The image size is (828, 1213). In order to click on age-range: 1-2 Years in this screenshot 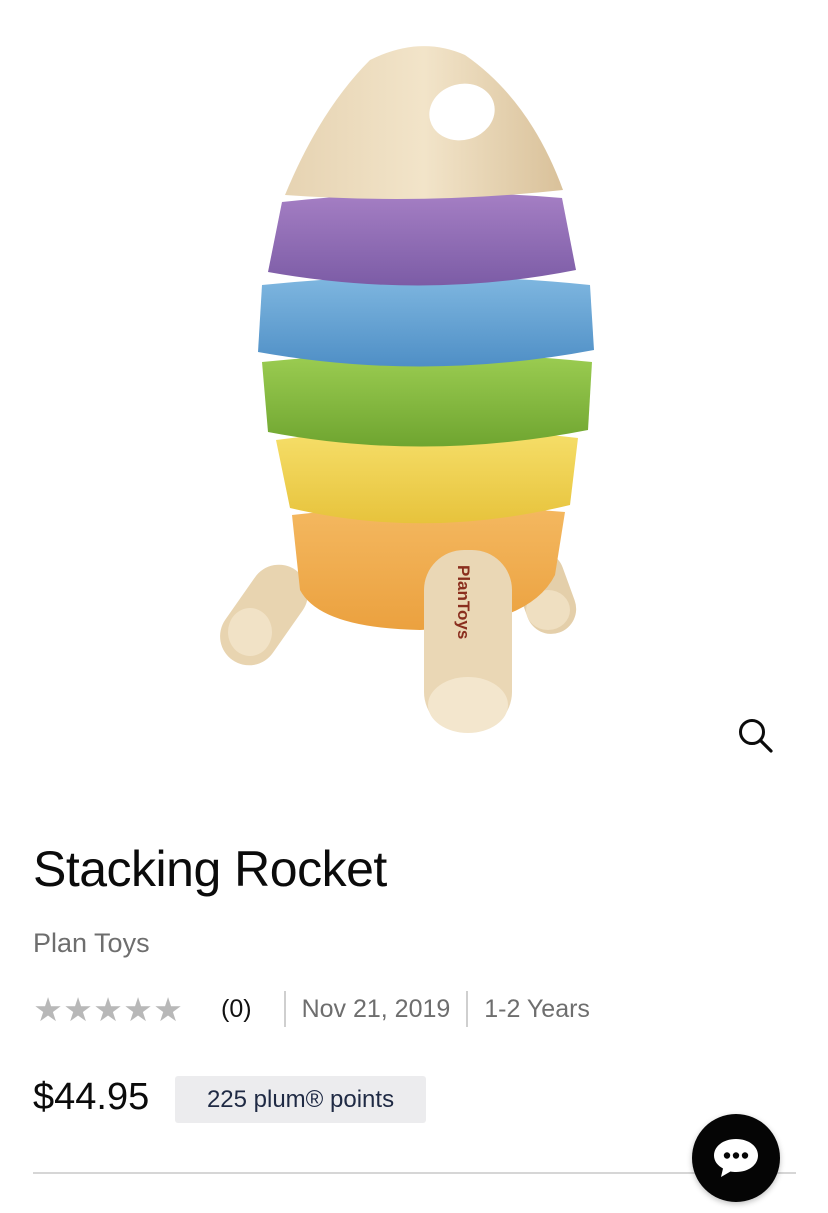, I will do `click(537, 1008)`.